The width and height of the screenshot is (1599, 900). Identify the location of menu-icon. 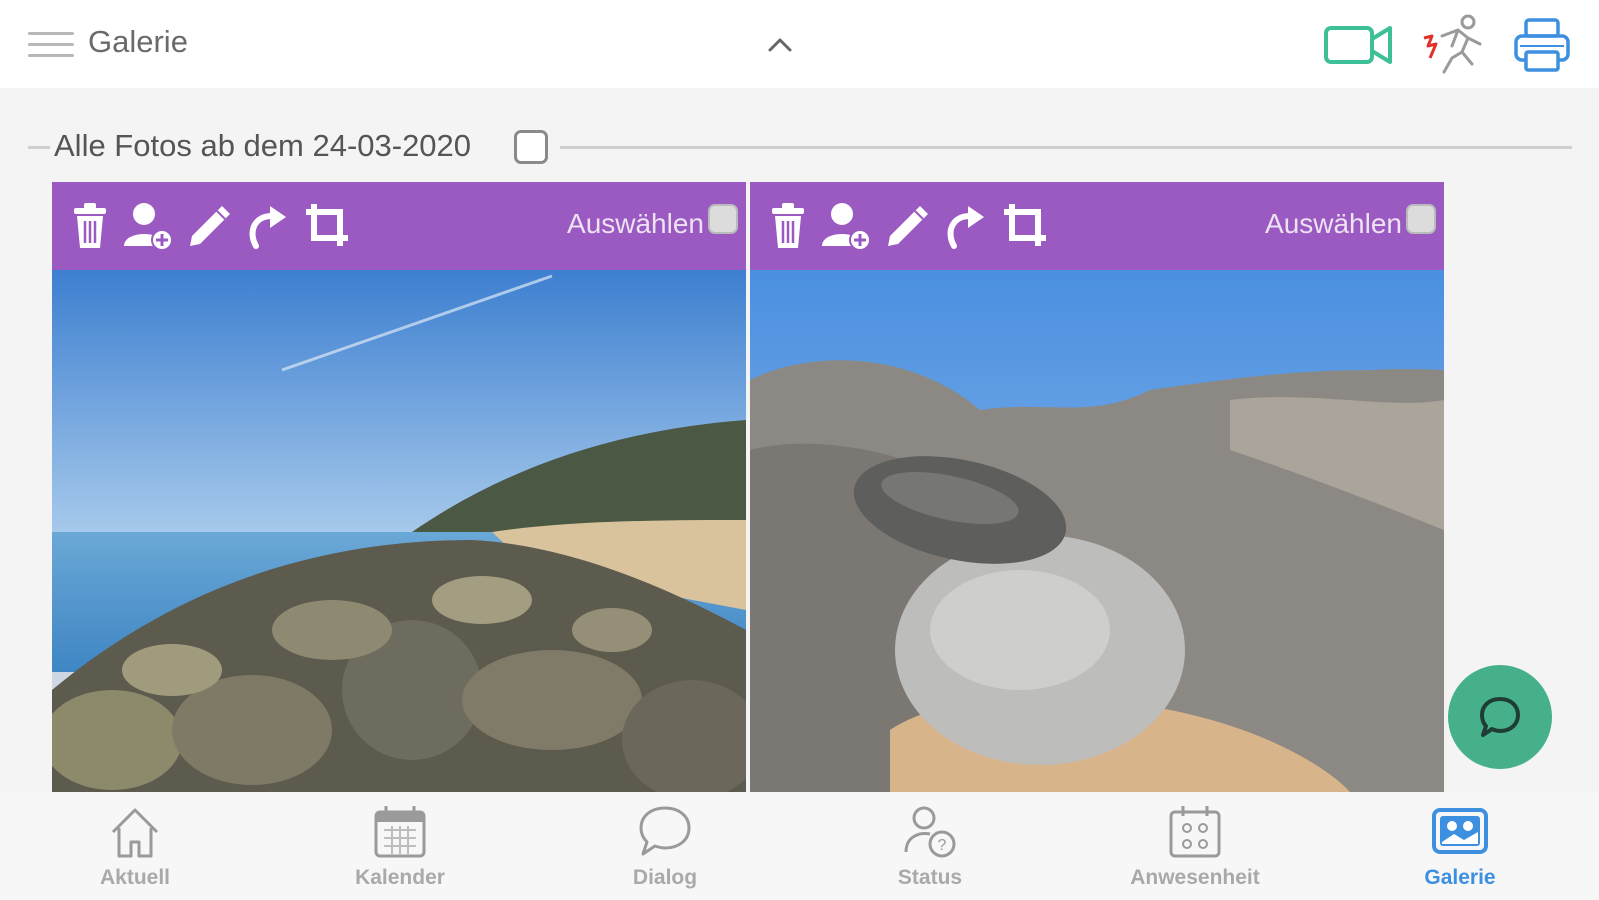
(51, 45).